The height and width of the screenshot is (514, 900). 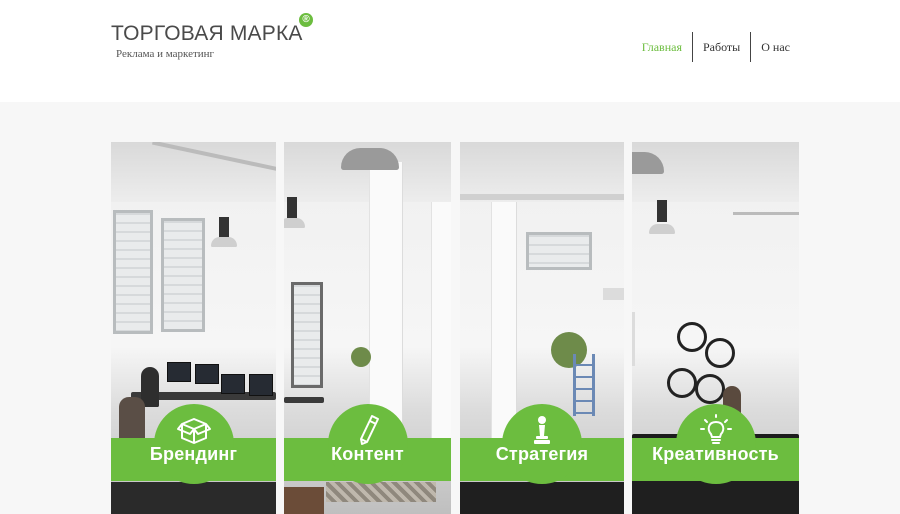 What do you see at coordinates (775, 47) in the screenshot?
I see `nav-item-about: О нас` at bounding box center [775, 47].